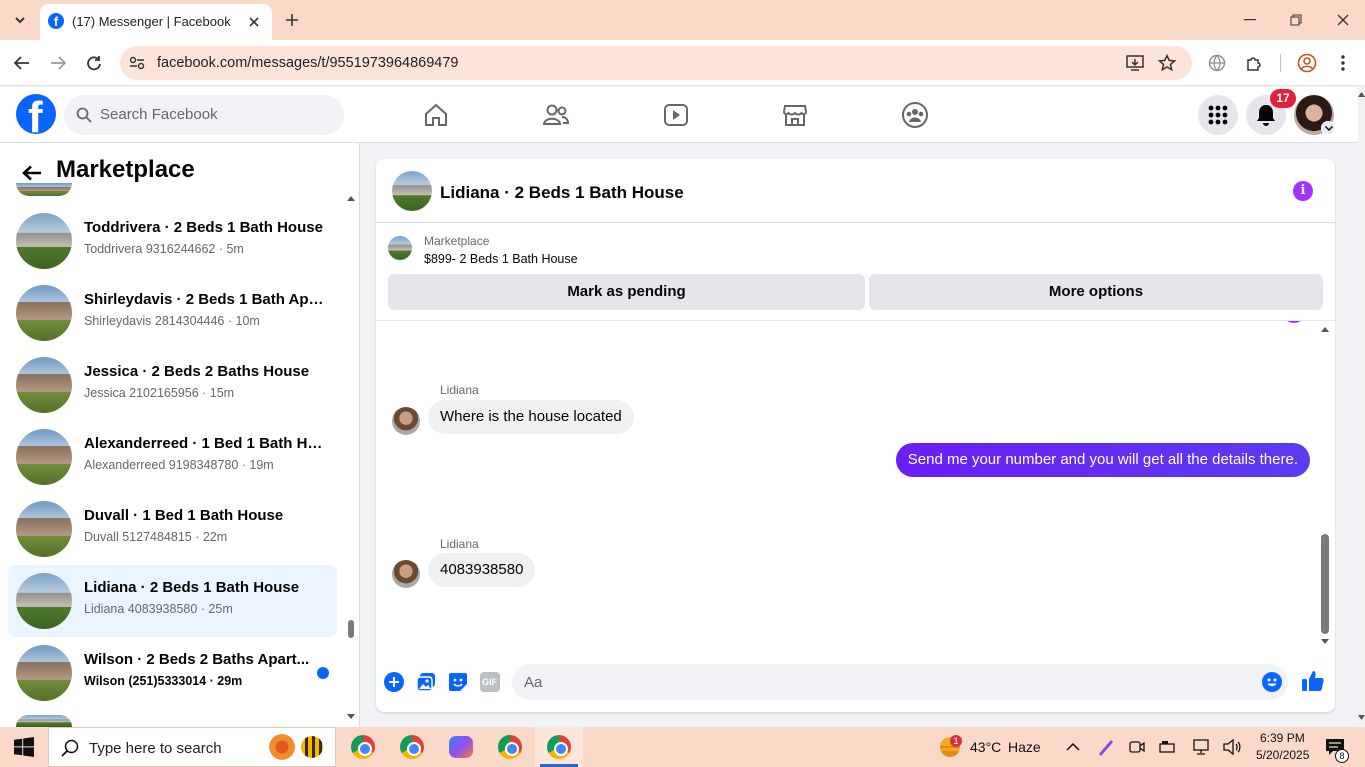  What do you see at coordinates (656, 63) in the screenshot?
I see `address-bar: facebook.com/messages/t/9551973964869479` at bounding box center [656, 63].